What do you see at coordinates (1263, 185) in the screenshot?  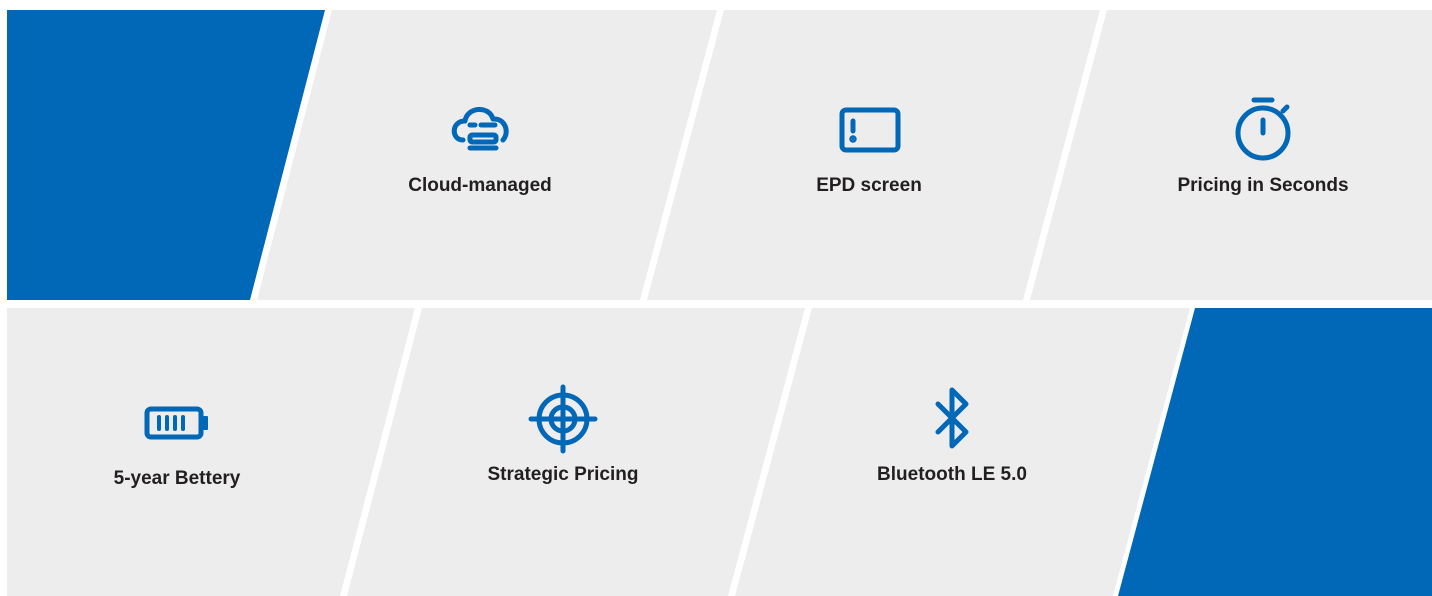 I see `feature-label: Pricing in Seconds` at bounding box center [1263, 185].